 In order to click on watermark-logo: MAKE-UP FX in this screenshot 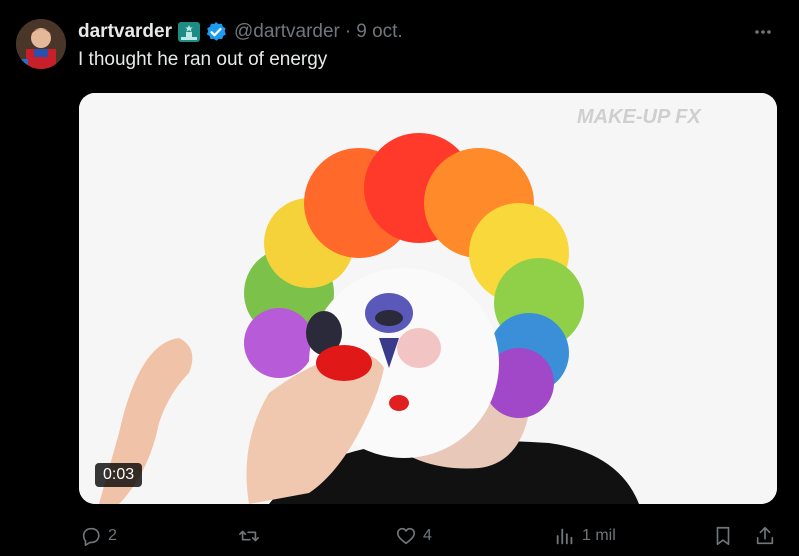, I will do `click(639, 117)`.